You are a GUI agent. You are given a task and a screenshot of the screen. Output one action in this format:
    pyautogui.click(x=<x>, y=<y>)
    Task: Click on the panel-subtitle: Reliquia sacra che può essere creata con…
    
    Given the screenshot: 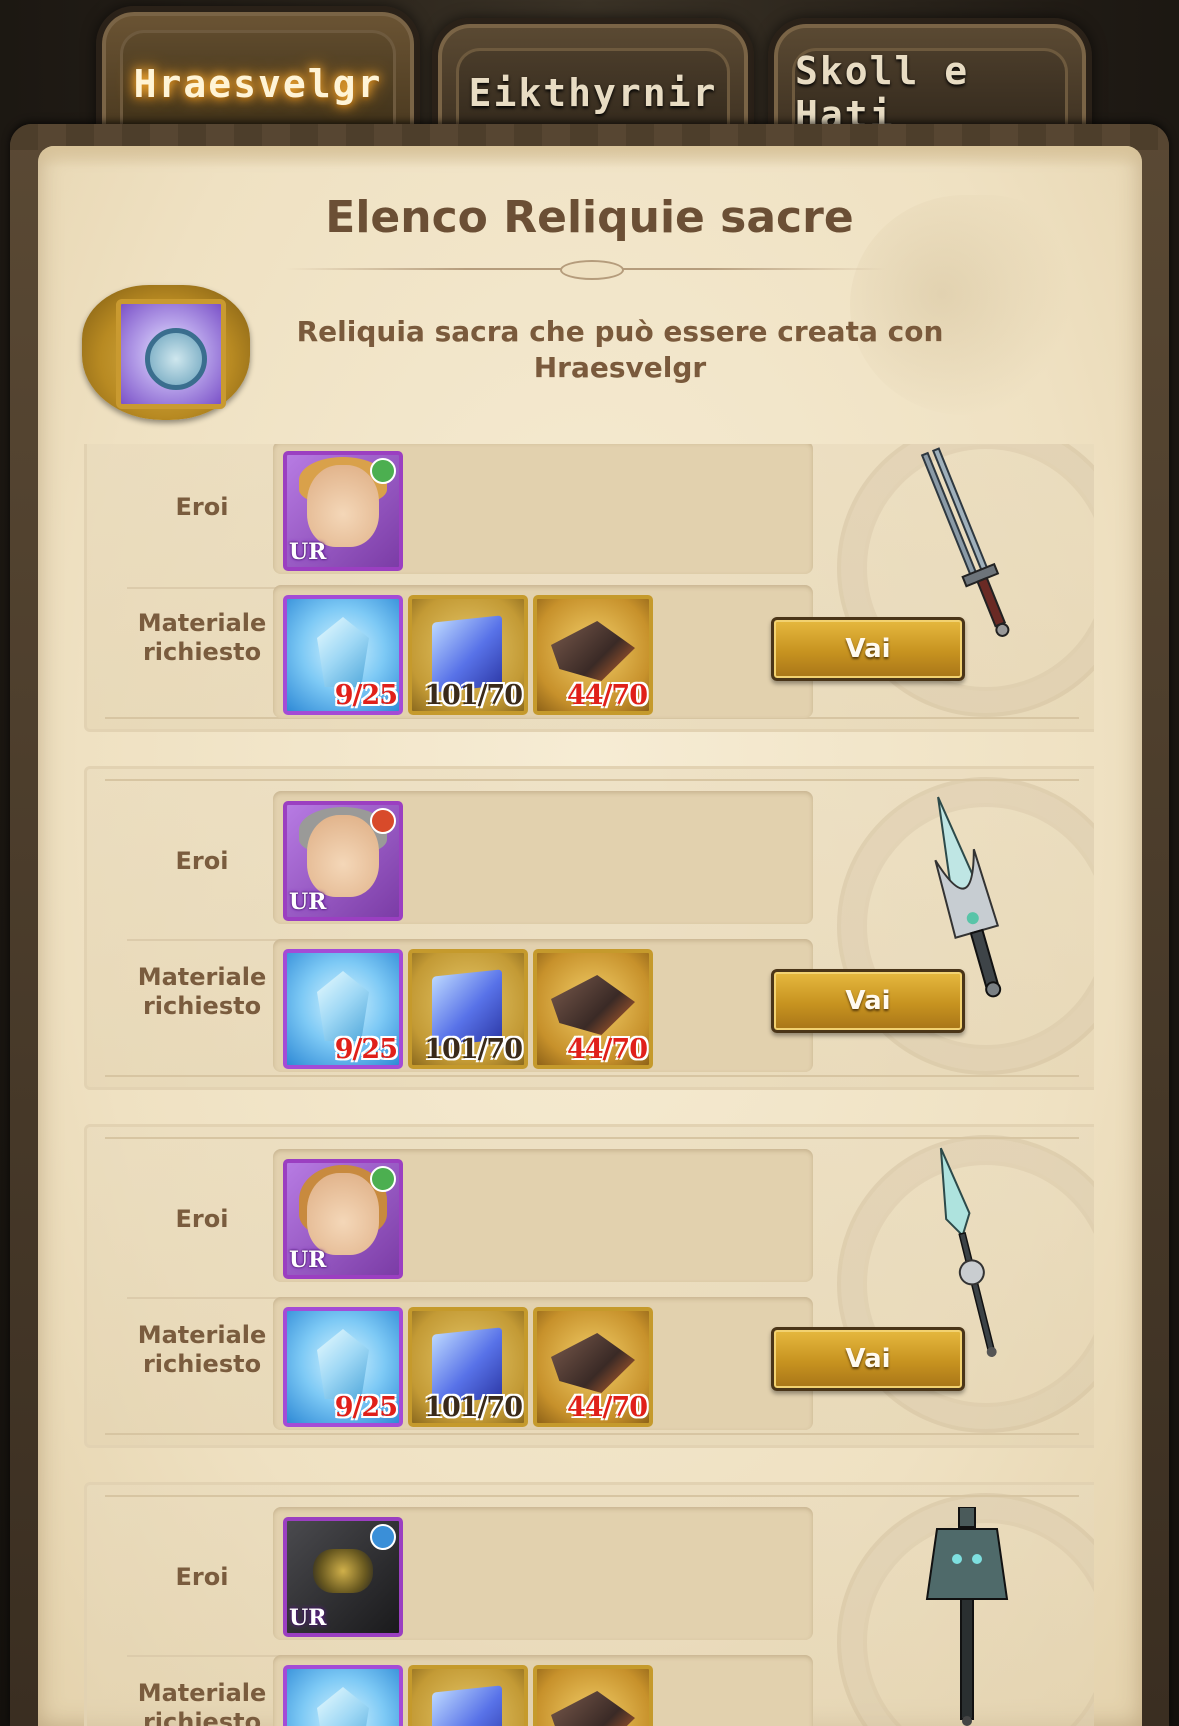 What is the action you would take?
    pyautogui.click(x=620, y=350)
    